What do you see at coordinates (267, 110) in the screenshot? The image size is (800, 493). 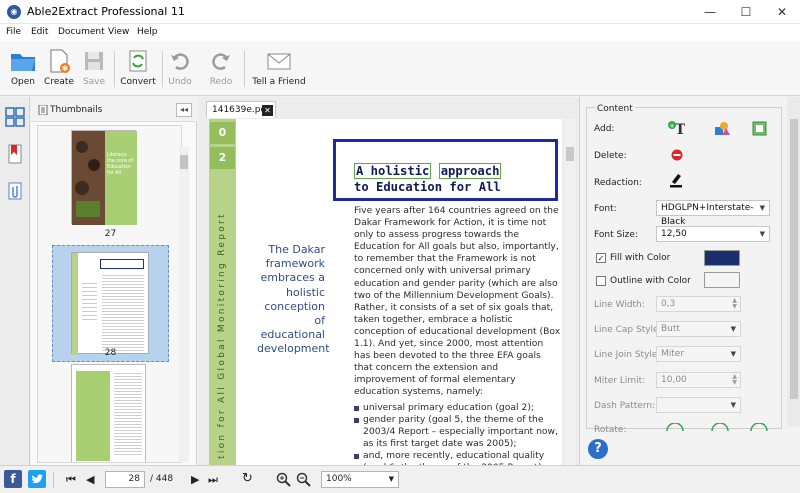 I see `close-tab-icon: ✕` at bounding box center [267, 110].